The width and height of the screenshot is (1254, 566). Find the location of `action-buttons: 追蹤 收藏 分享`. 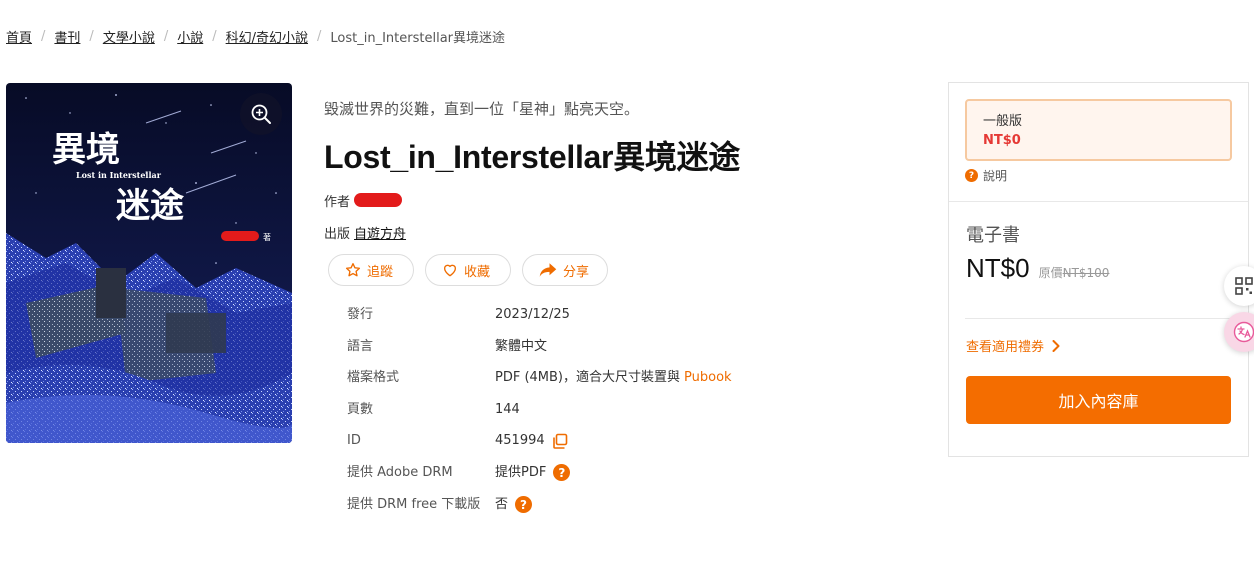

action-buttons: 追蹤 收藏 分享 is located at coordinates (626, 270).